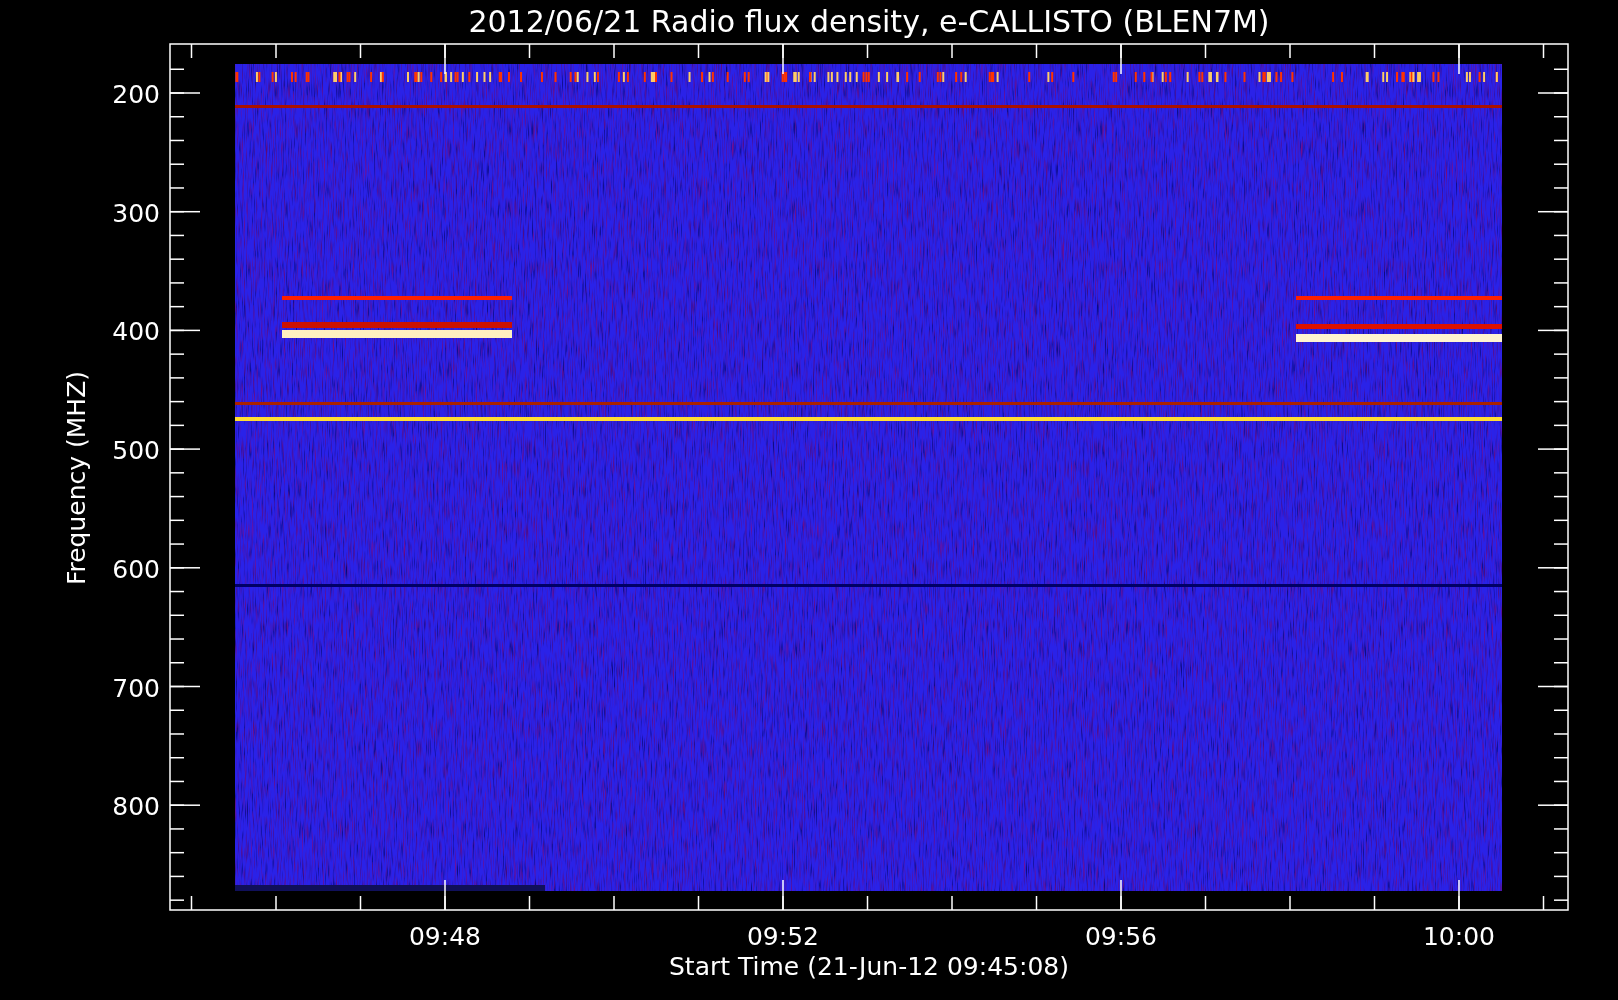 The height and width of the screenshot is (1000, 1618). I want to click on y-tick-label: 400, so click(136, 332).